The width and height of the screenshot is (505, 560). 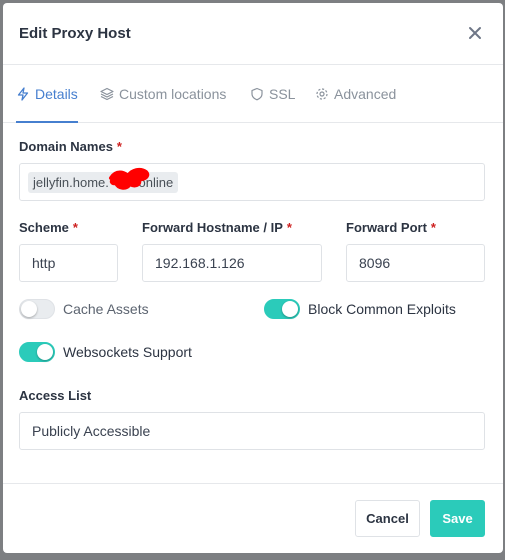 What do you see at coordinates (387, 518) in the screenshot?
I see `cancel-button: Cancel` at bounding box center [387, 518].